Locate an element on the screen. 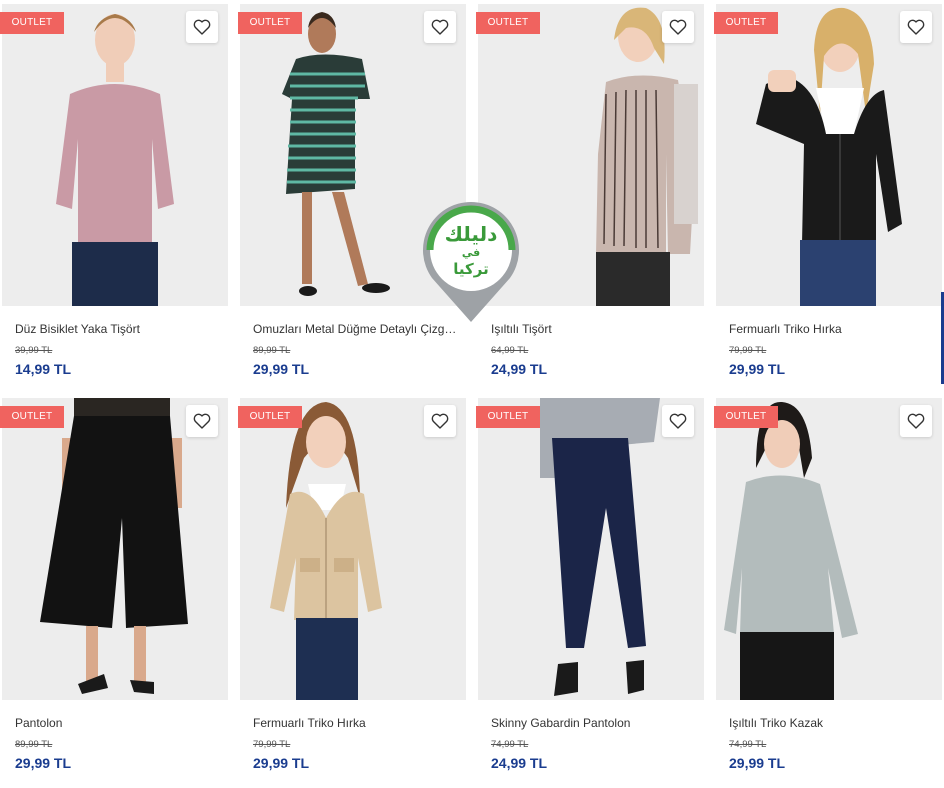 The width and height of the screenshot is (944, 788). product-name: Skinny Gabardin Pantolon is located at coordinates (593, 723).